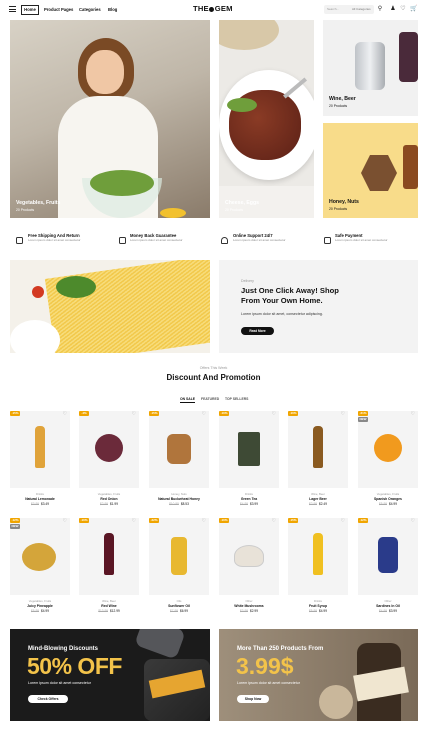 This screenshot has width=427, height=730. I want to click on product-name: Juicy Pineapple, so click(40, 606).